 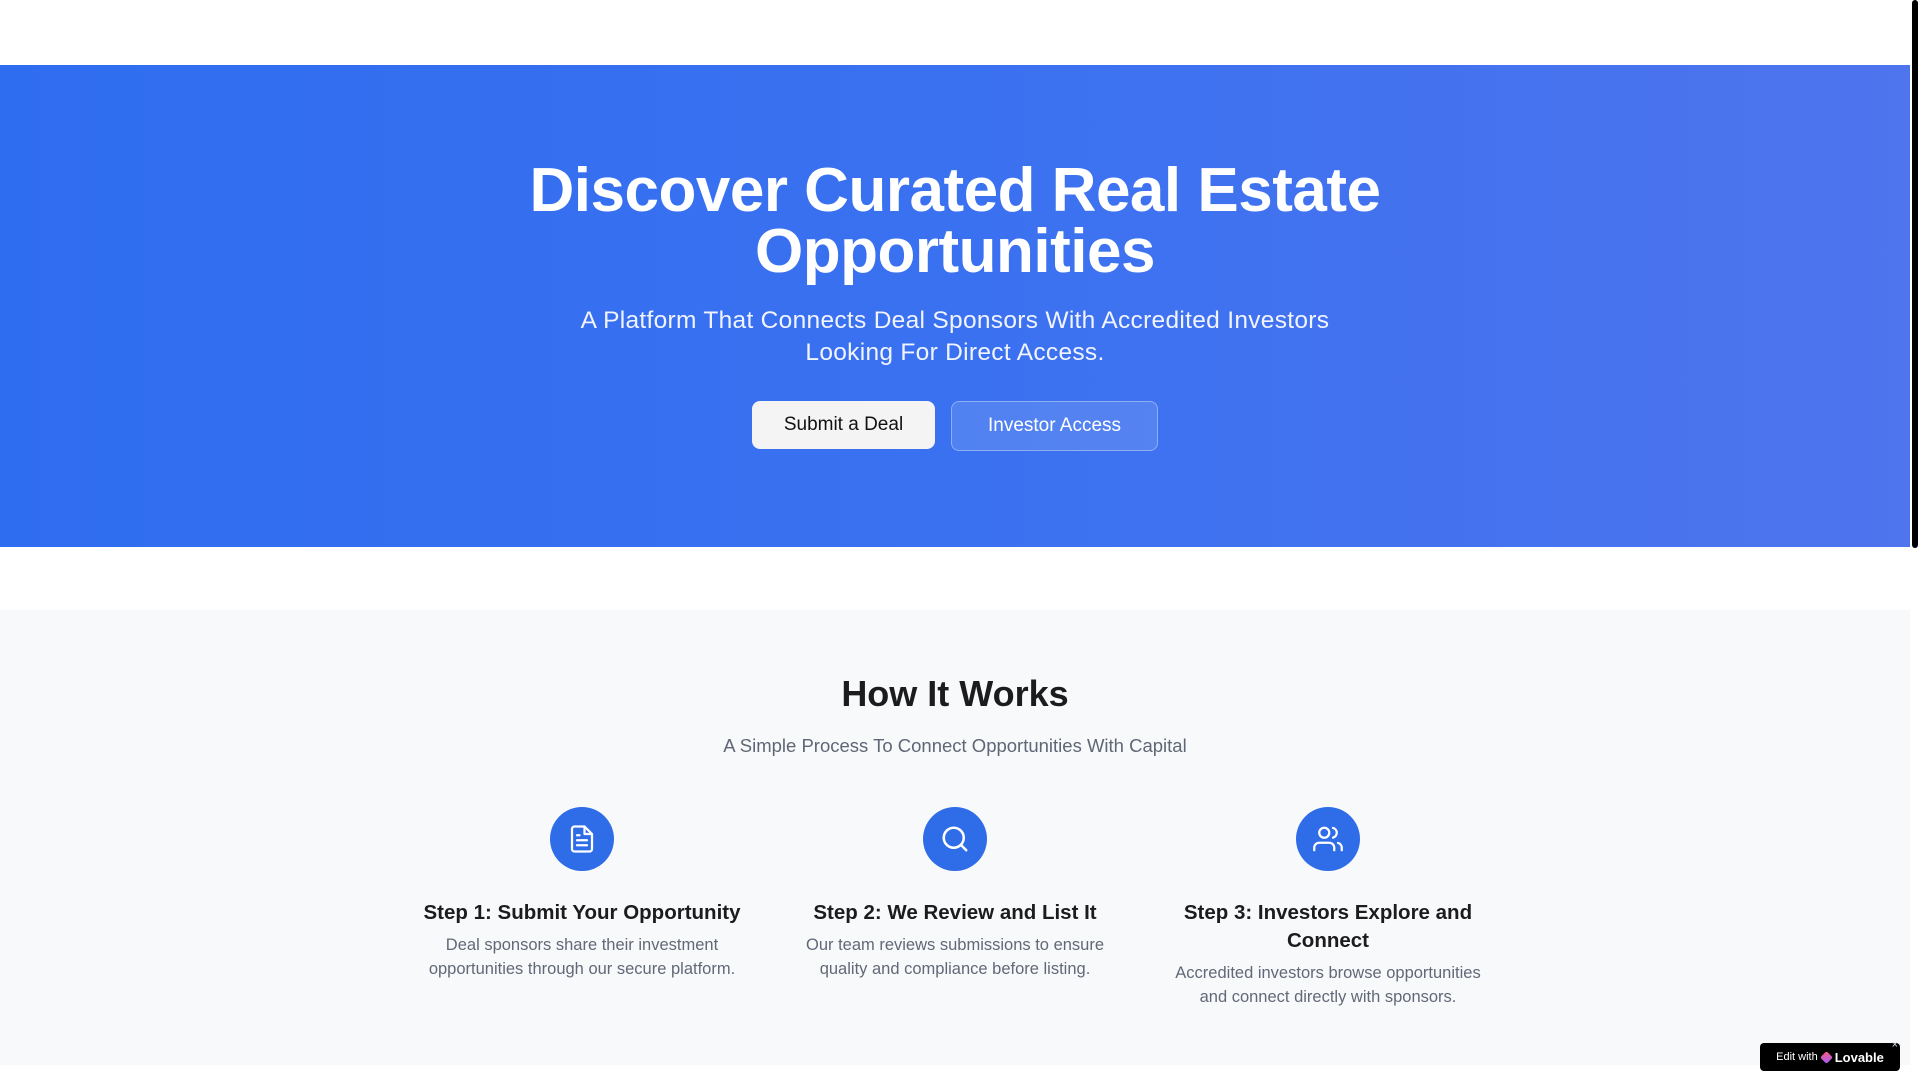 I want to click on step-title: Step 1: Submit Your Opportunity, so click(x=582, y=912).